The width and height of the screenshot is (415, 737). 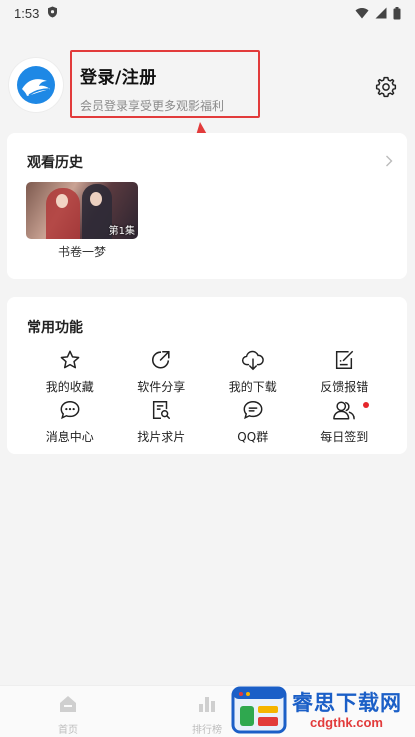 I want to click on nav-ranking-label: 排行榜, so click(x=207, y=730).